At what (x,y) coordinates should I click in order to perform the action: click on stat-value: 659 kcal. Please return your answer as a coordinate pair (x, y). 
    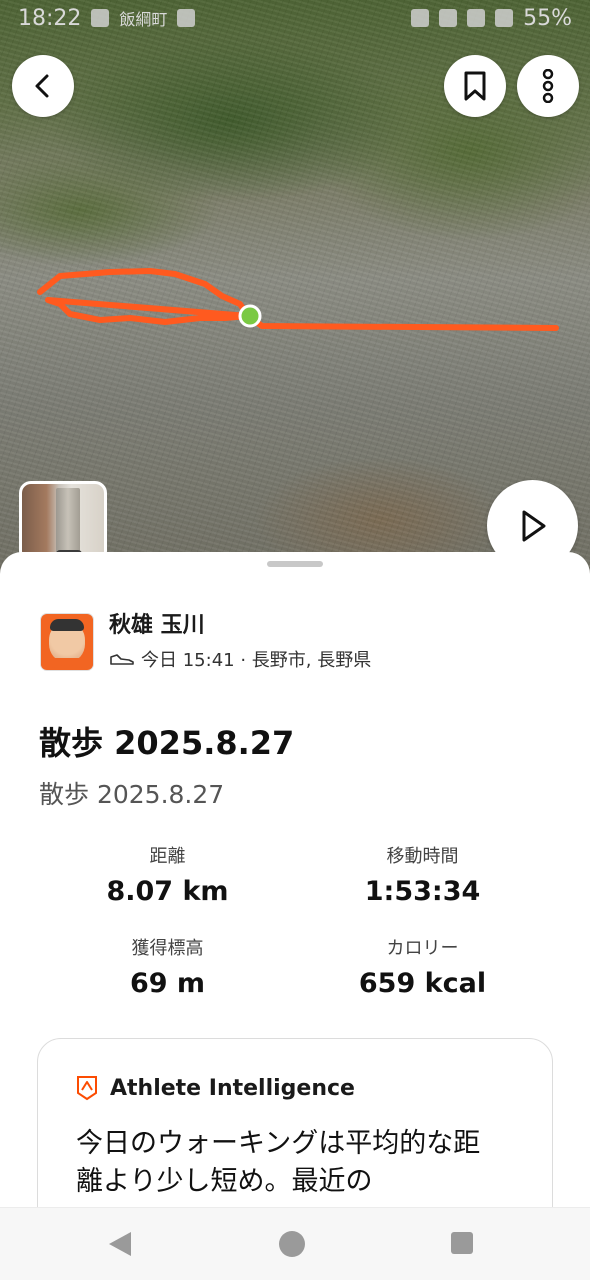
    Looking at the image, I should click on (422, 983).